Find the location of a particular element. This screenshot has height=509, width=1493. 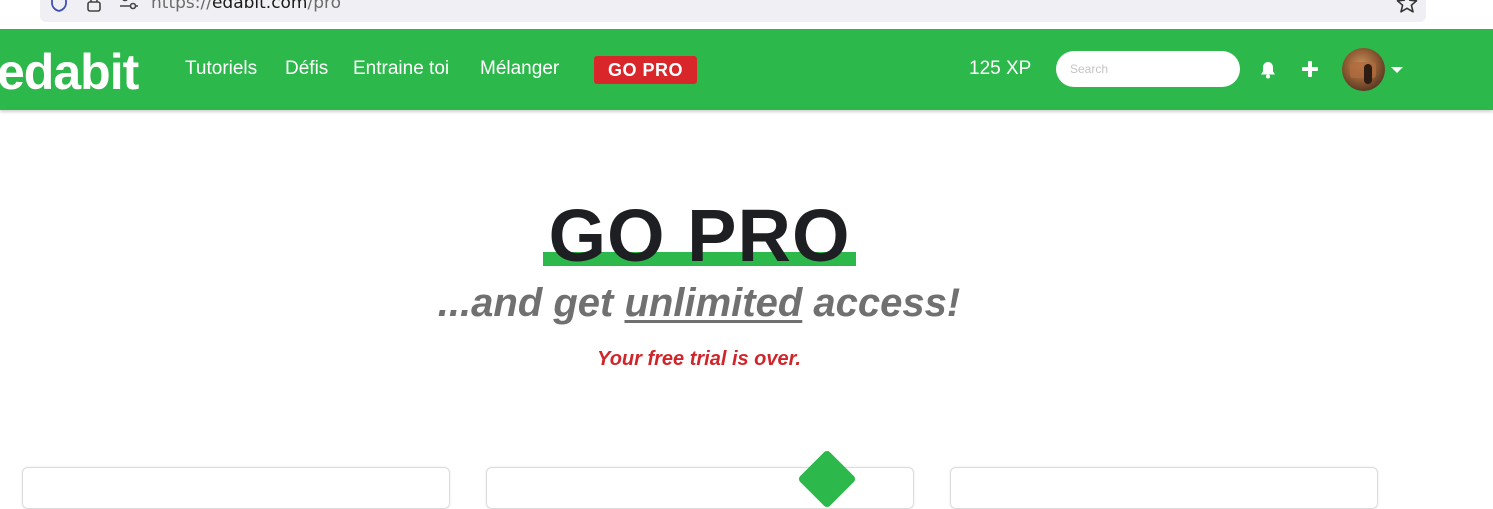

nav-link-defis: Défis is located at coordinates (306, 69).